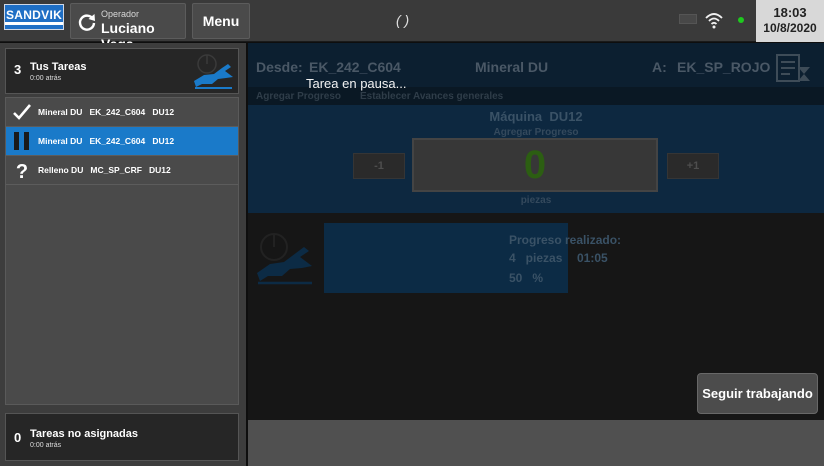  I want to click on bottom-bar, so click(536, 443).